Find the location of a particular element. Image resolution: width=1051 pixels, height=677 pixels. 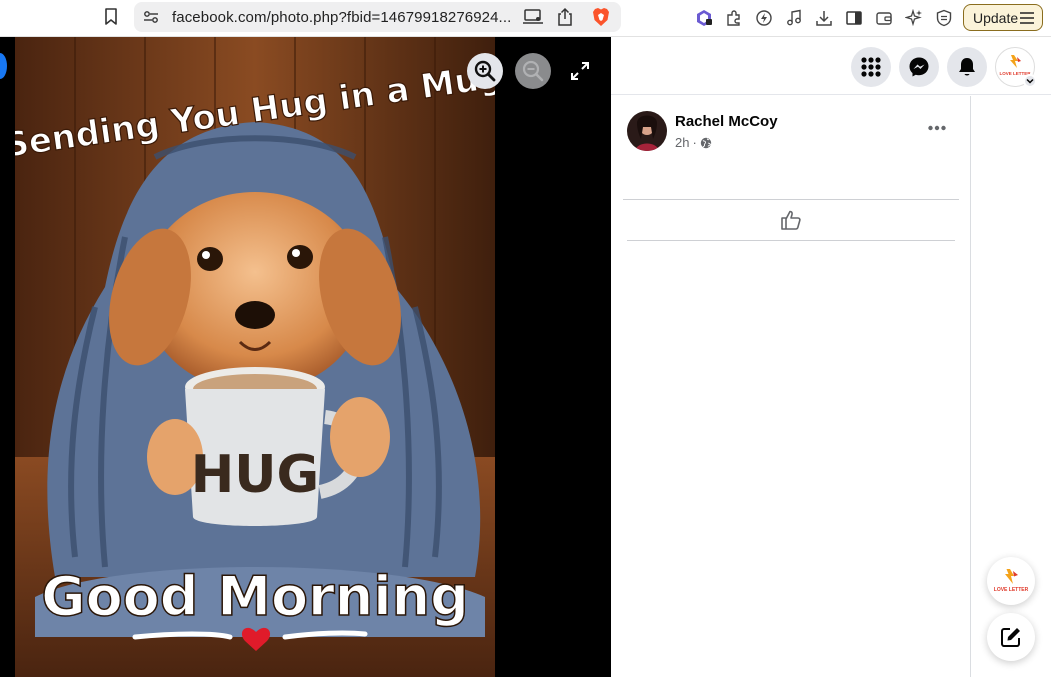

post-time: 2h is located at coordinates (682, 142).